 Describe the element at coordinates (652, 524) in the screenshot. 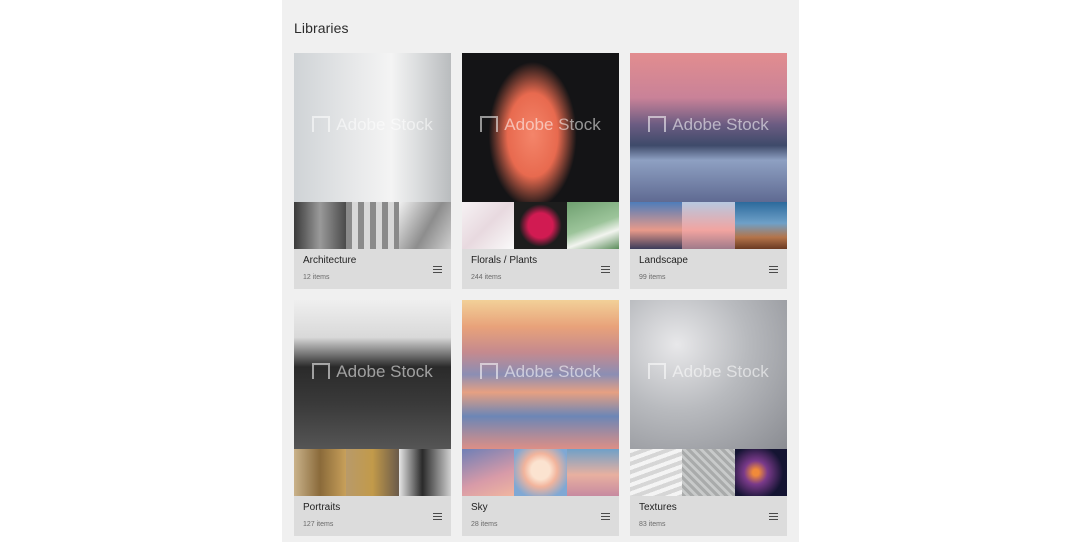

I see `library-item-count: 83 items` at that location.